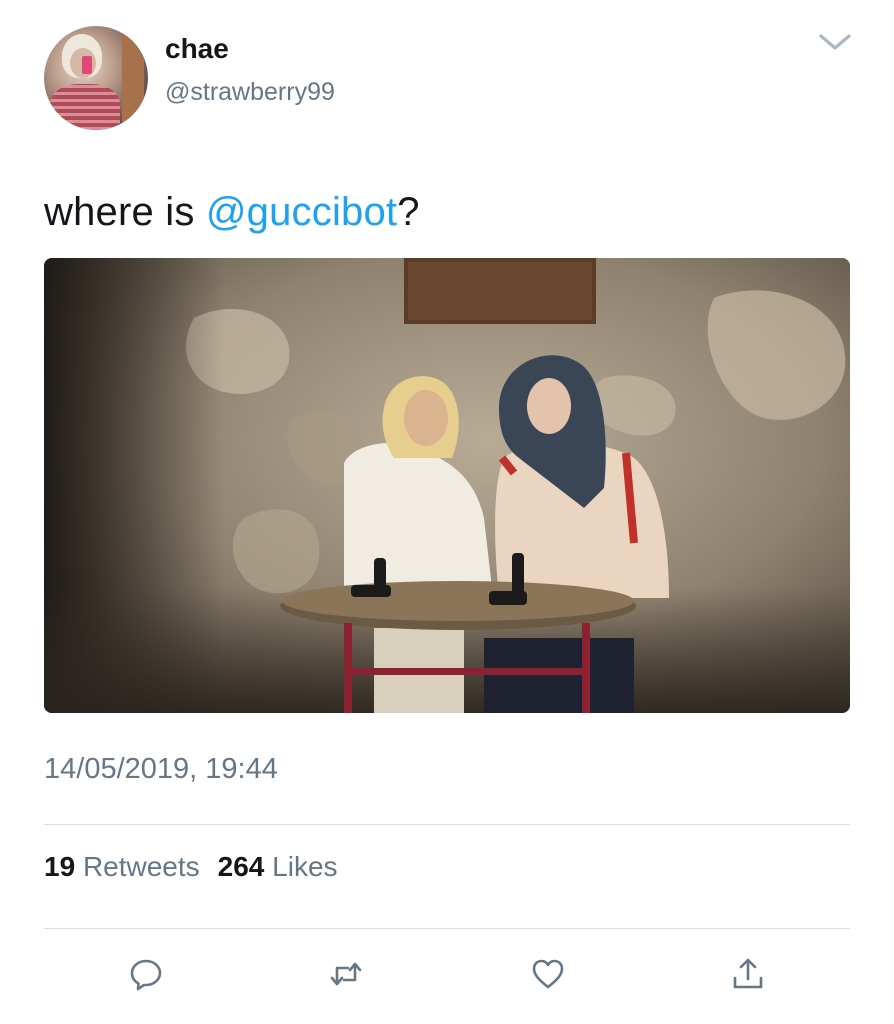 Image resolution: width=894 pixels, height=1024 pixels. I want to click on display-name: chae, so click(197, 49).